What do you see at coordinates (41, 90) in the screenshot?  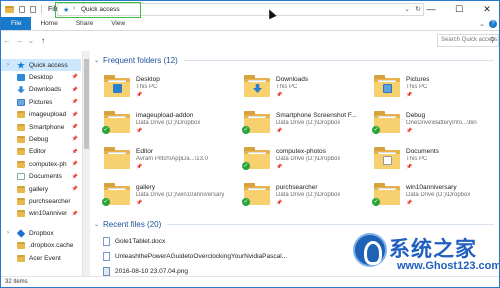 I see `sidebar-item-downloads: Downloads 📌` at bounding box center [41, 90].